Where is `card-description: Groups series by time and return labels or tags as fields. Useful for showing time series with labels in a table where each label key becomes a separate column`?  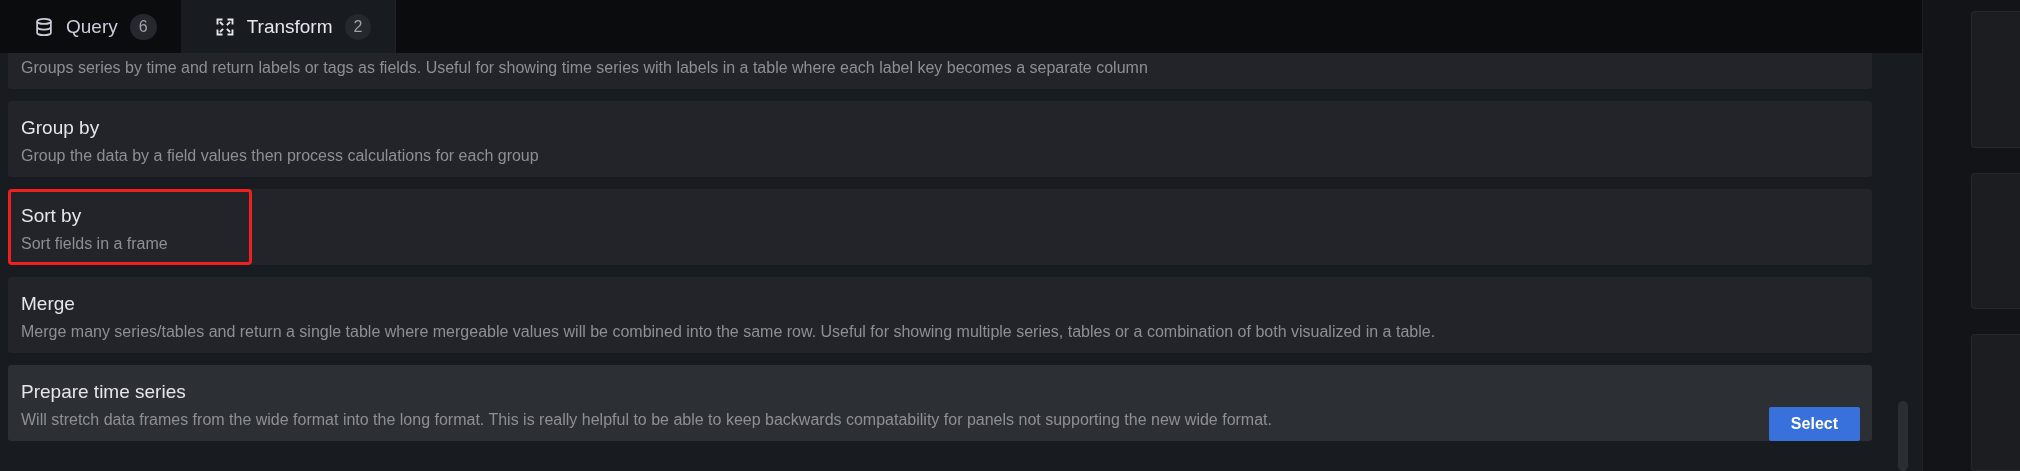 card-description: Groups series by time and return labels or tags as fields. Useful for showing time series with labels in a table where each label key becomes a separate column is located at coordinates (585, 68).